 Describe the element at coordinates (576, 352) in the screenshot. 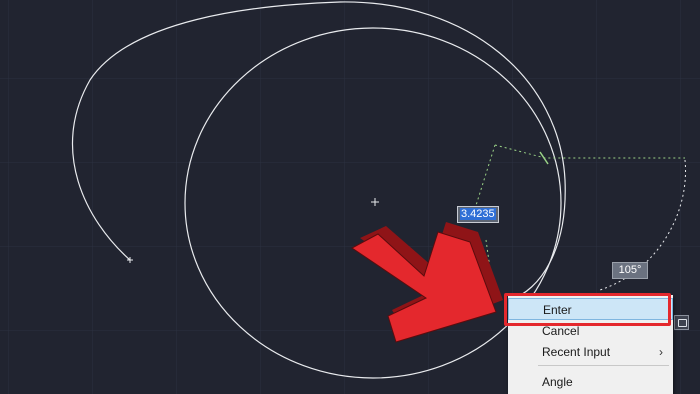

I see `menu-item-label: Recent Input` at that location.